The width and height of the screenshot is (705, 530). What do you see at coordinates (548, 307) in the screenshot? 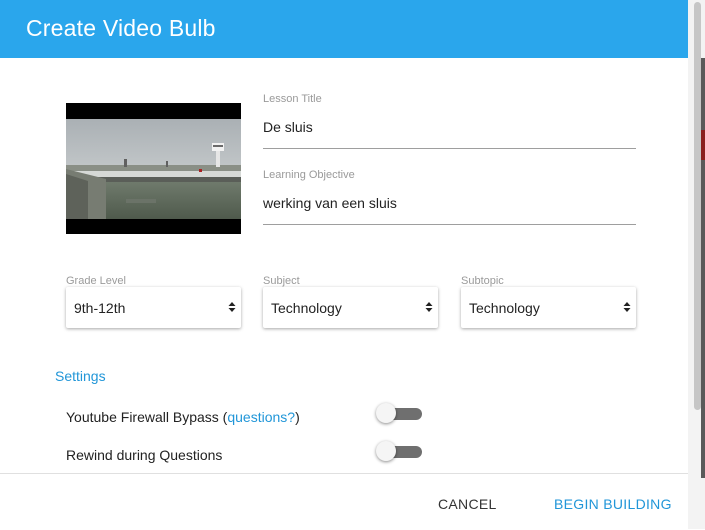
I see `subtopic-select: Technology` at bounding box center [548, 307].